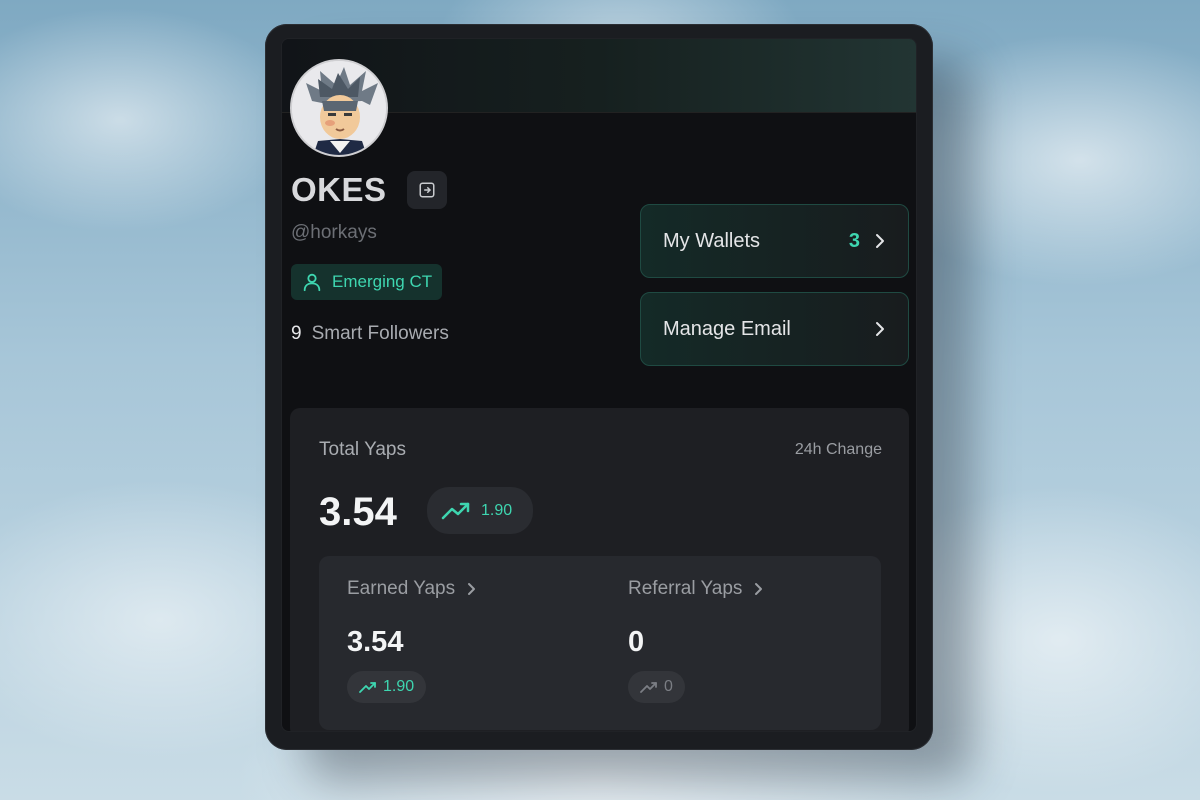  What do you see at coordinates (854, 240) in the screenshot?
I see `wallets-count: 3` at bounding box center [854, 240].